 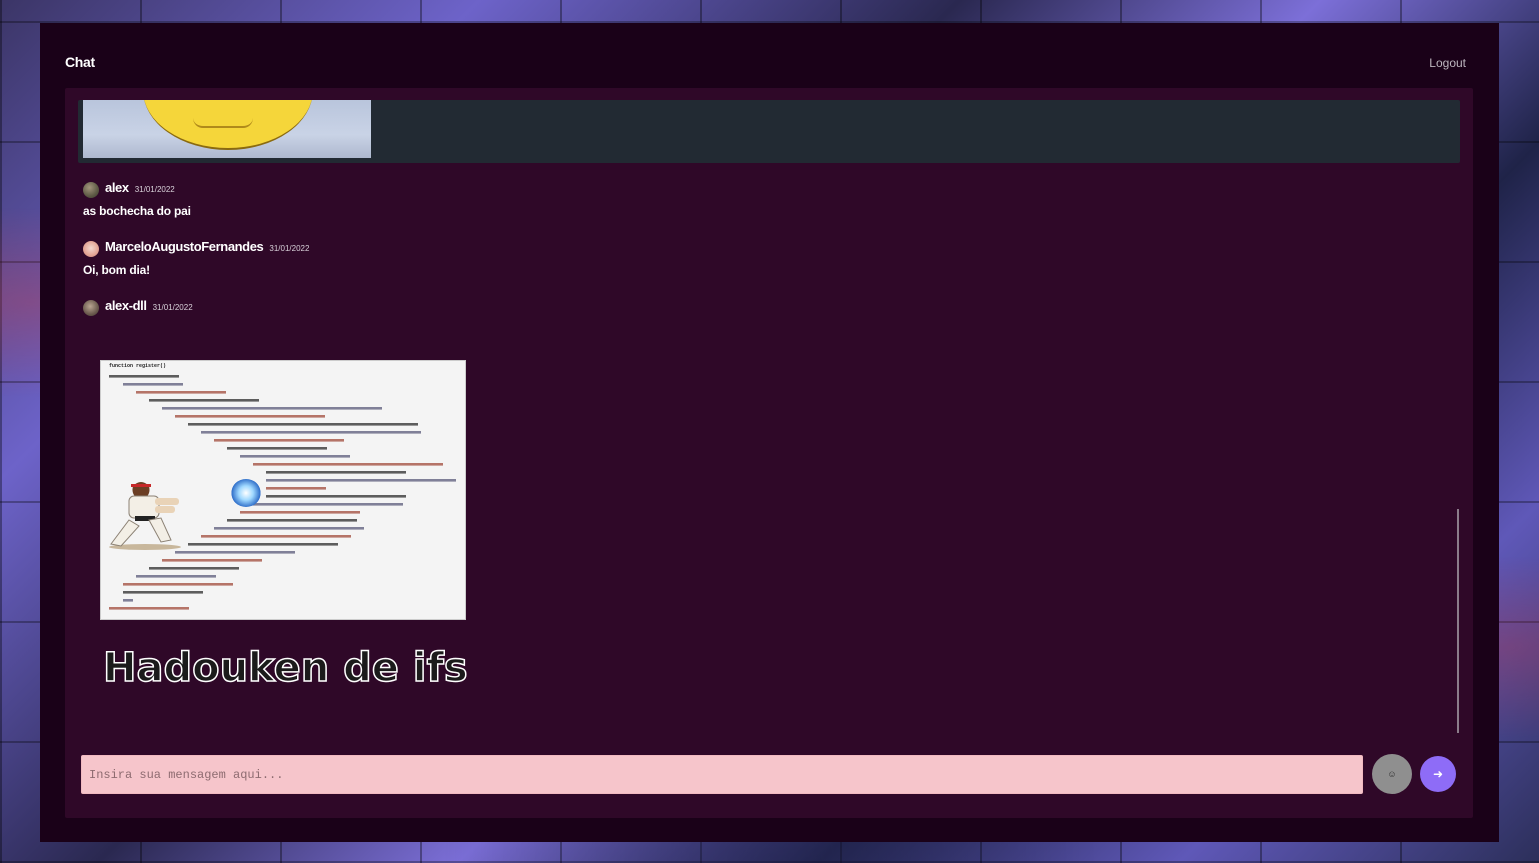 I want to click on emoji-icon: ☺, so click(x=1392, y=774).